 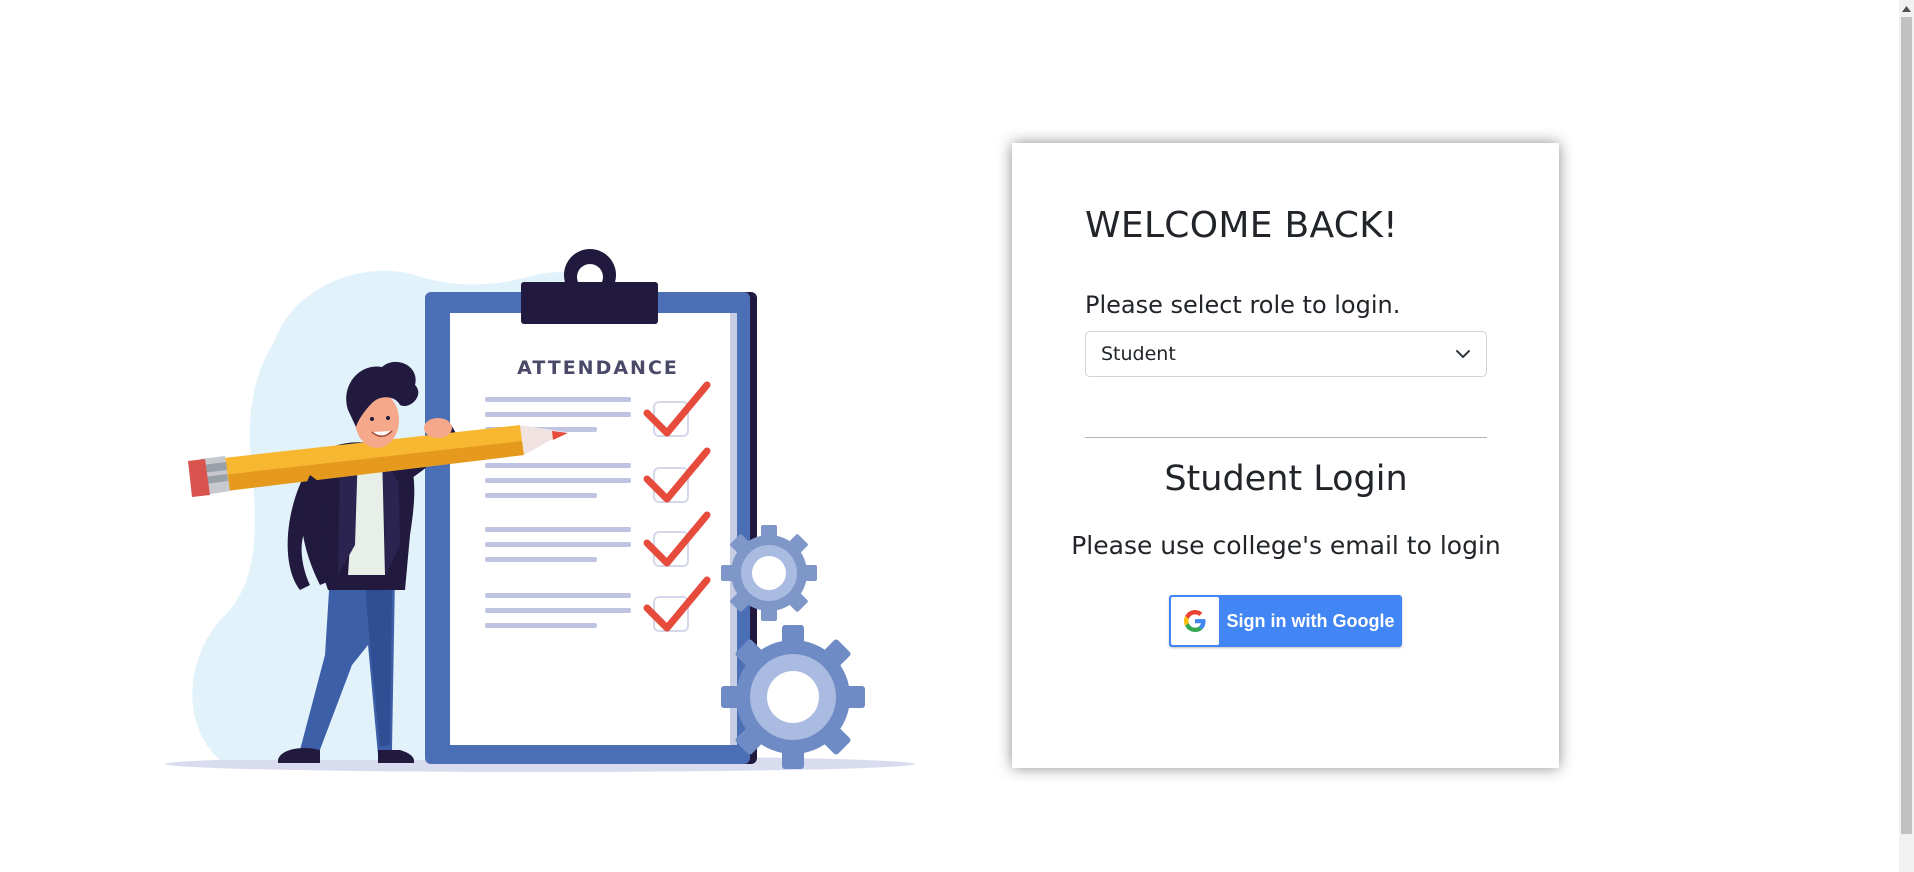 What do you see at coordinates (1310, 620) in the screenshot?
I see `google-sign-in-label: Sign in with Google` at bounding box center [1310, 620].